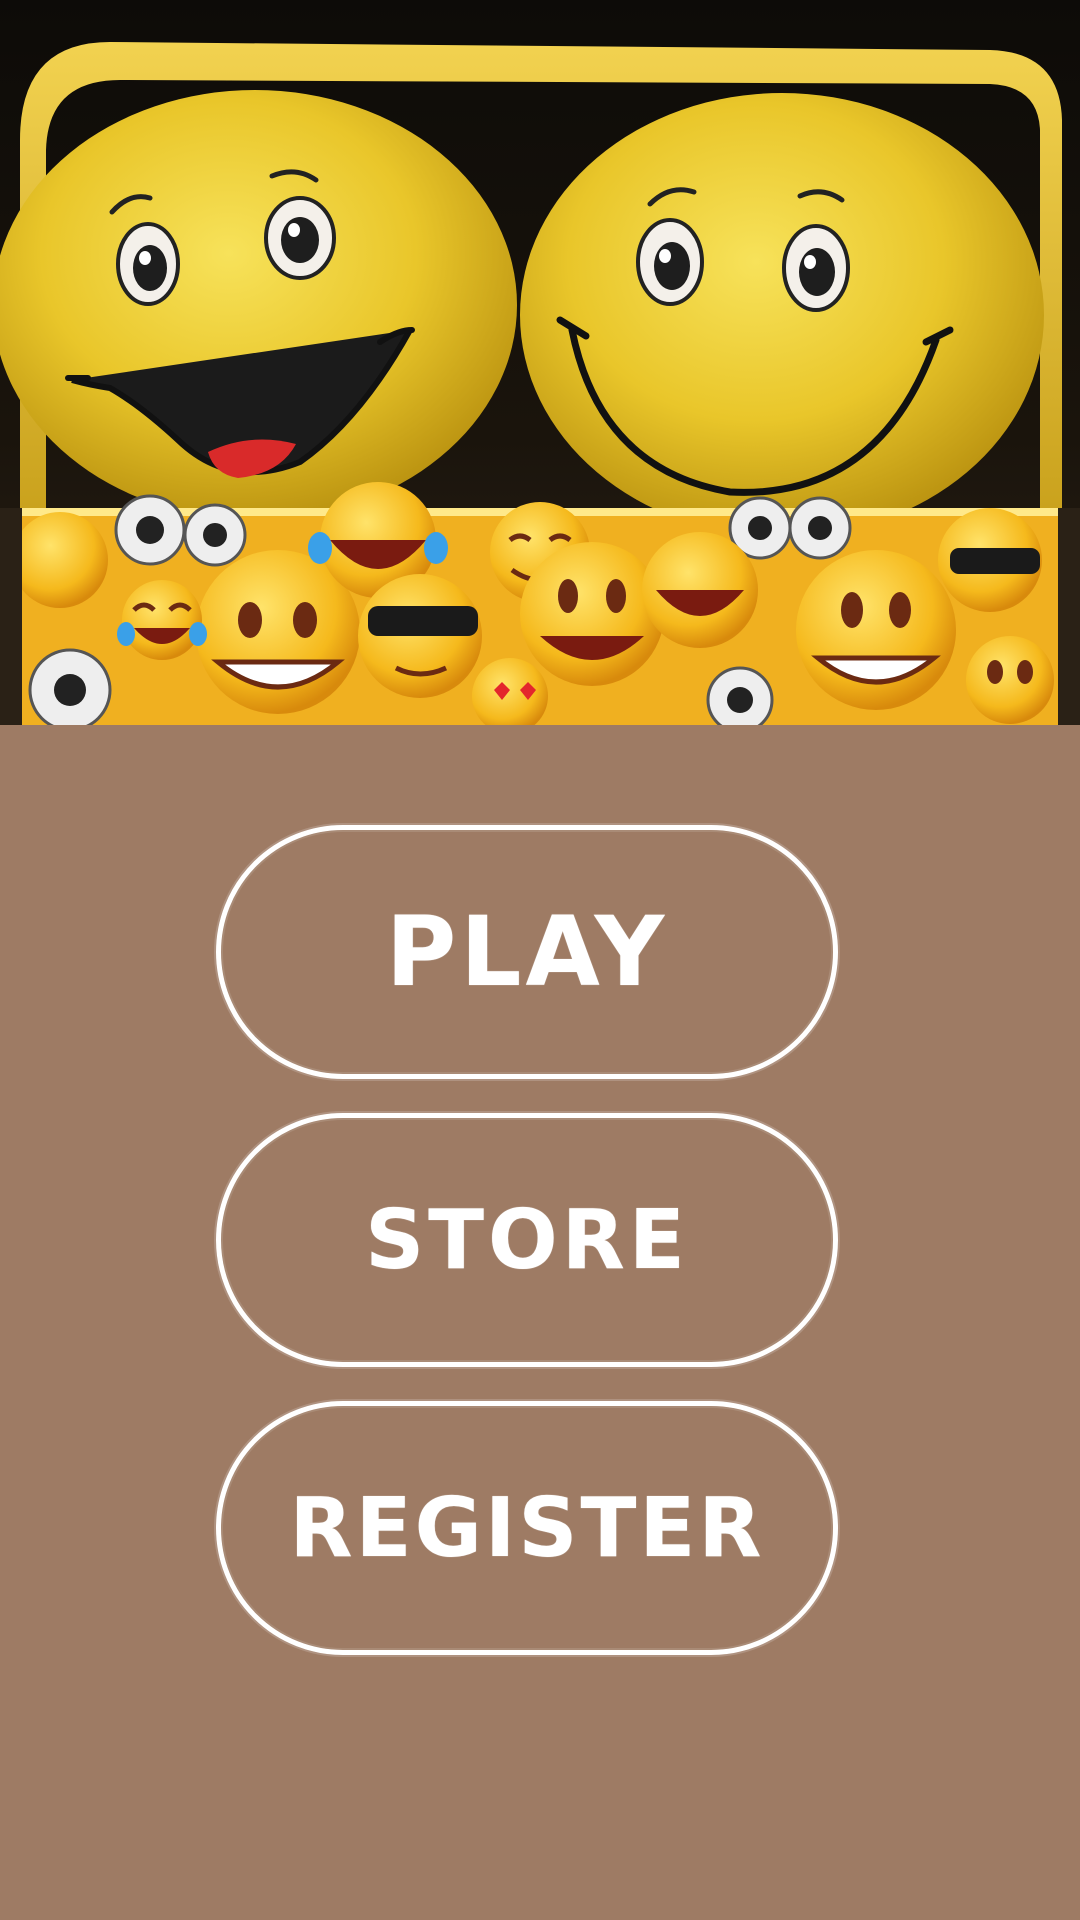 This screenshot has width=1080, height=1920. I want to click on register-button: REGISTER, so click(527, 1528).